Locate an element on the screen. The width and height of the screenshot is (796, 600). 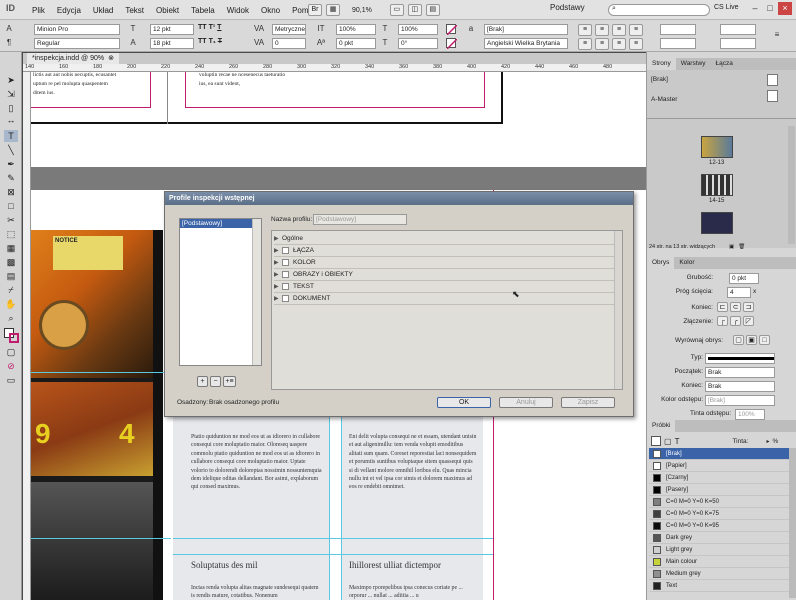
justify-left-icon: ≡ is located at coordinates (585, 44).